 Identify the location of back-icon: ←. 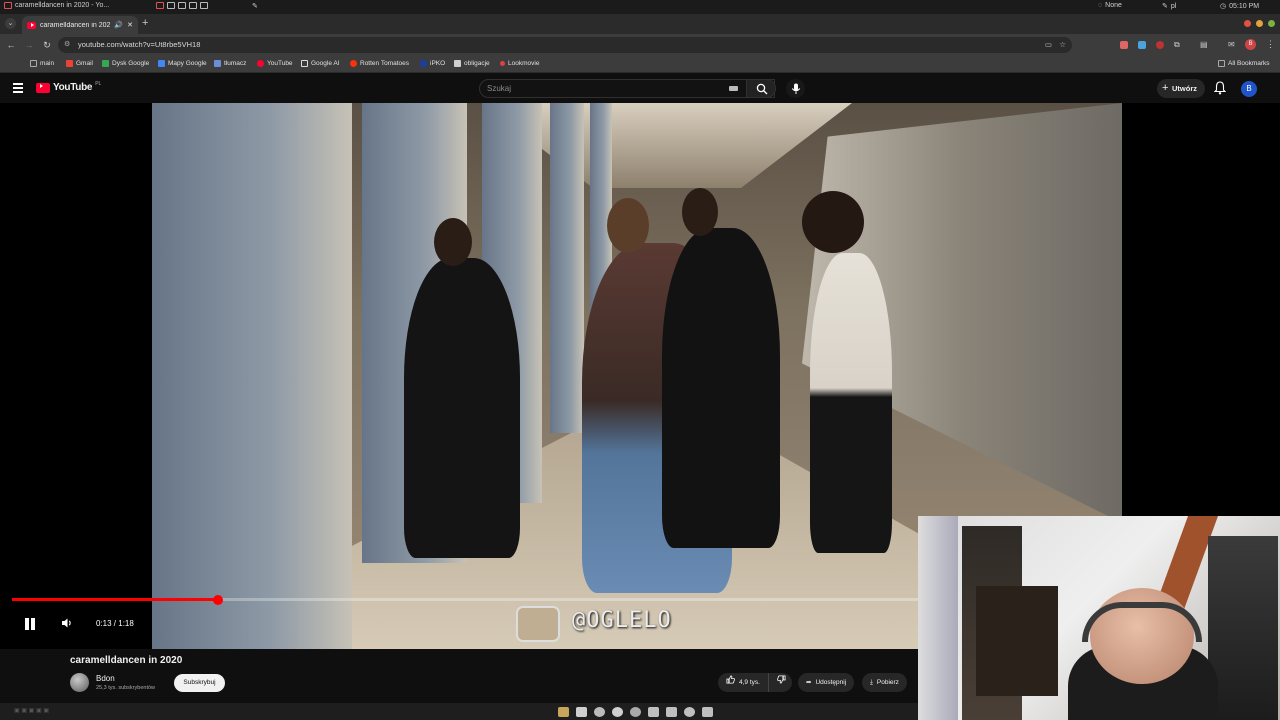
(11, 45).